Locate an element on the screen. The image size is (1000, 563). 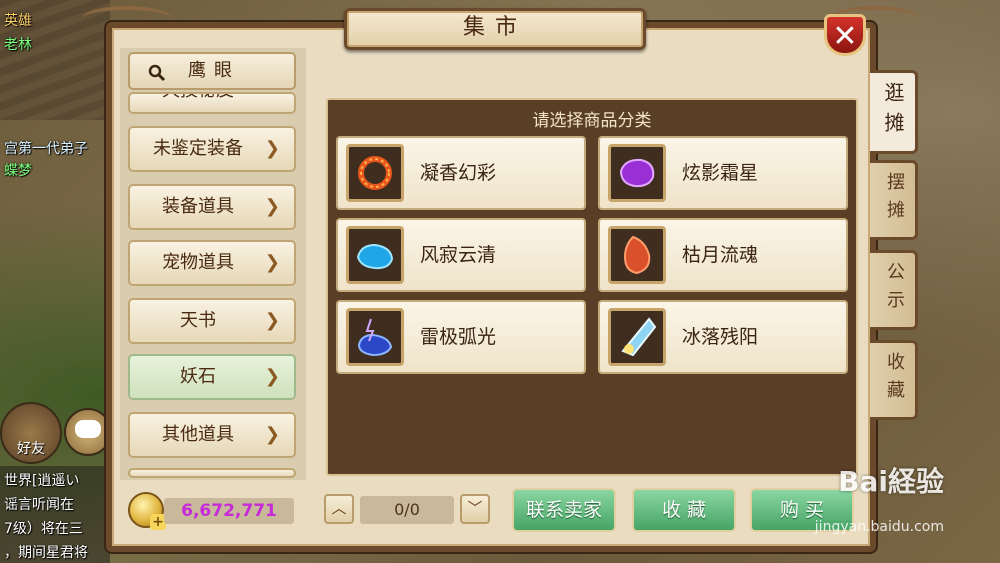
category-label: 天书 is located at coordinates (198, 320).